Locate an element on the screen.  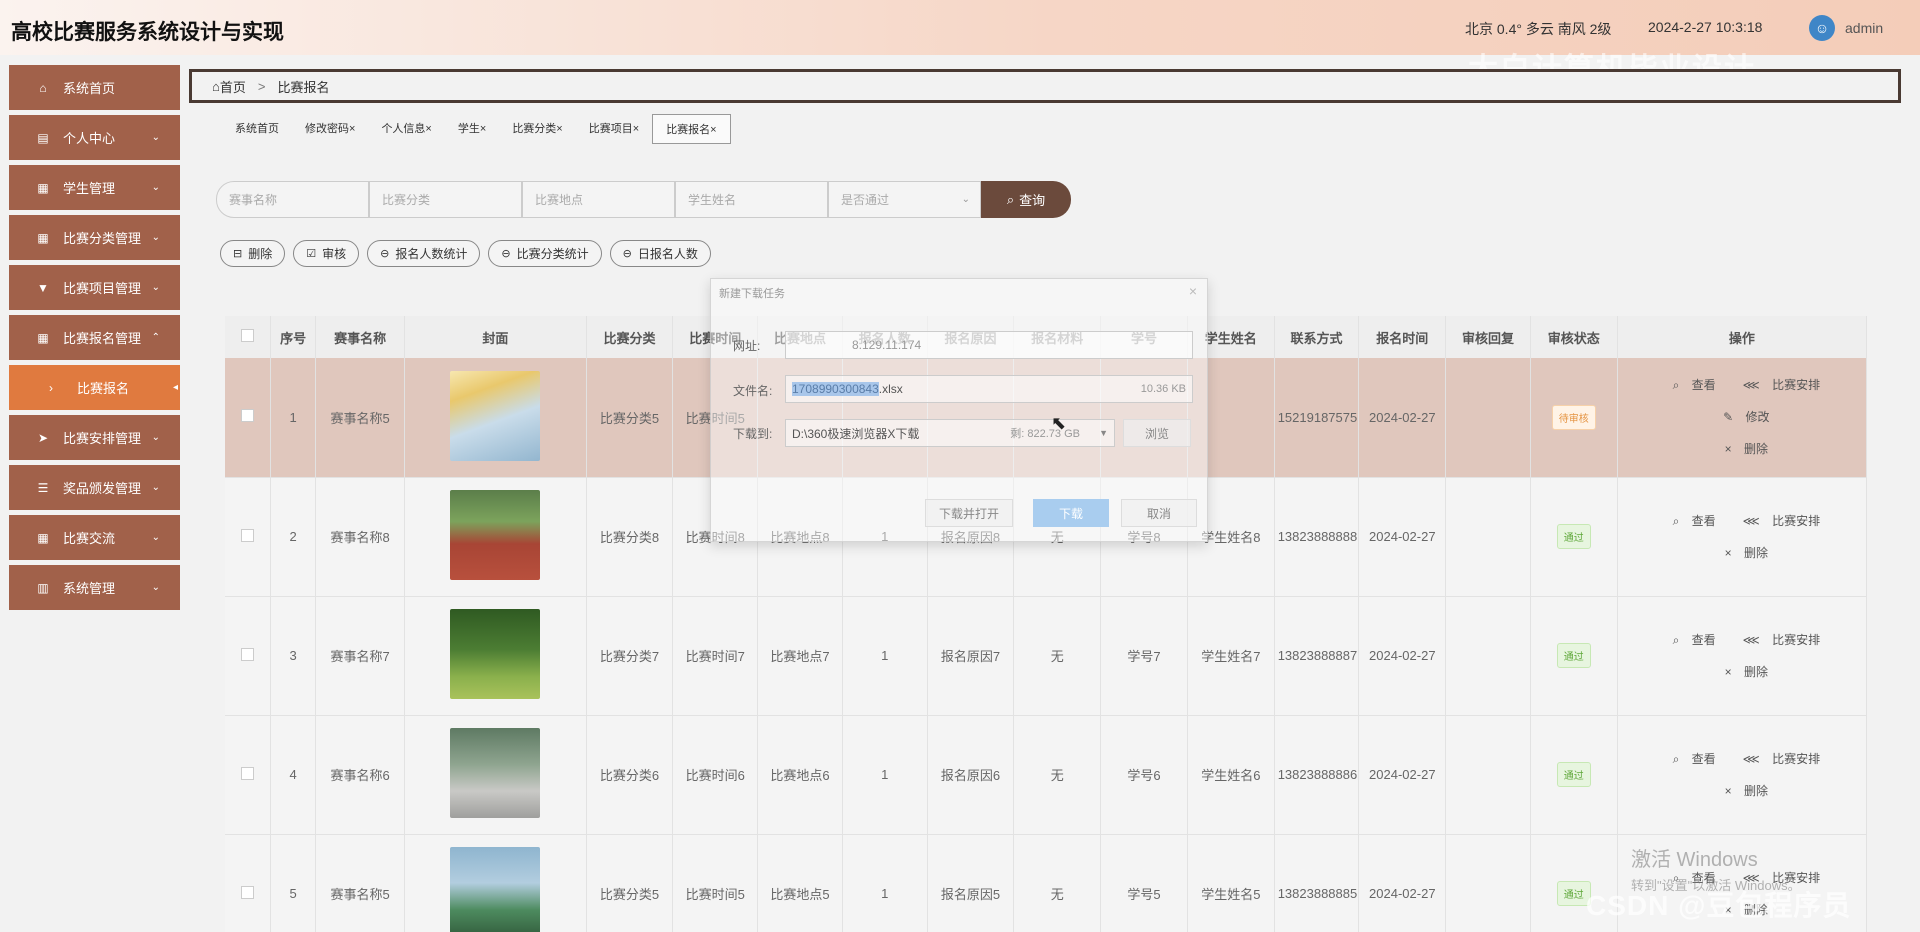
row-checkbox-cell is located at coordinates (248, 775).